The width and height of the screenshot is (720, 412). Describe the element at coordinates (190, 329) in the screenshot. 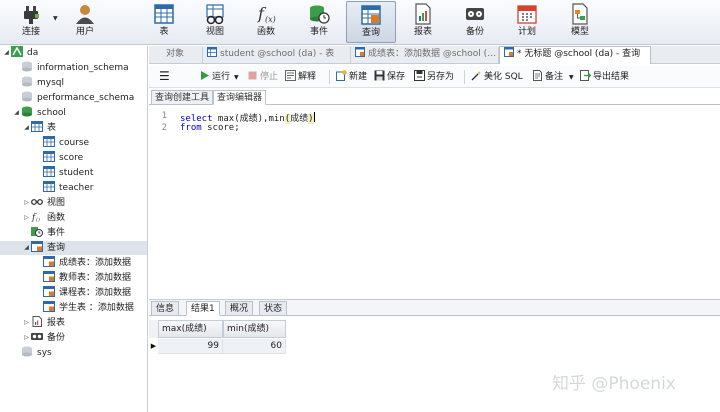

I see `column-header: max(成绩)` at that location.